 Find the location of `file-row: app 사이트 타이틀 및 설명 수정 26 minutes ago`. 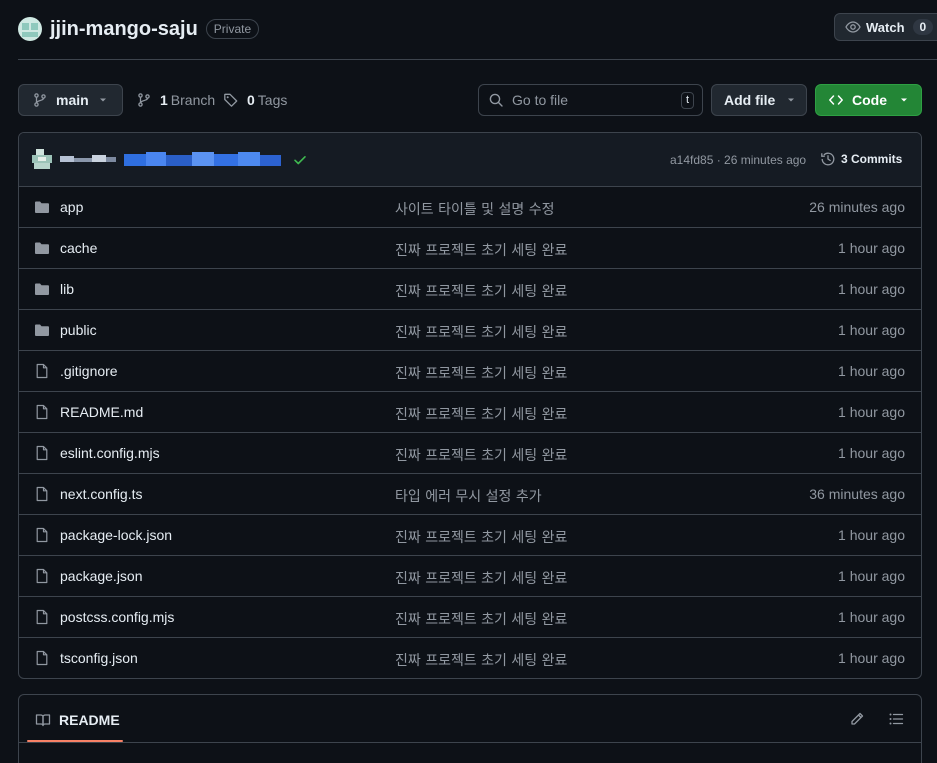

file-row: app 사이트 타이틀 및 설명 수정 26 minutes ago is located at coordinates (470, 207).